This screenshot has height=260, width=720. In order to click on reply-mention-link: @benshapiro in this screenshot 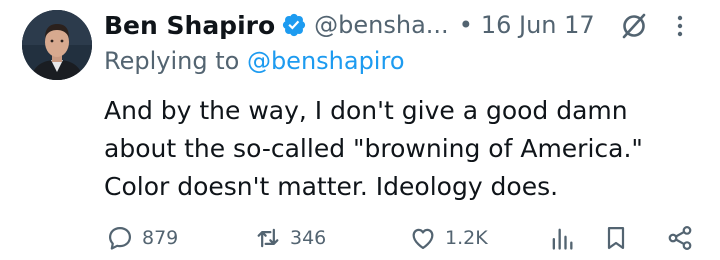, I will do `click(326, 61)`.